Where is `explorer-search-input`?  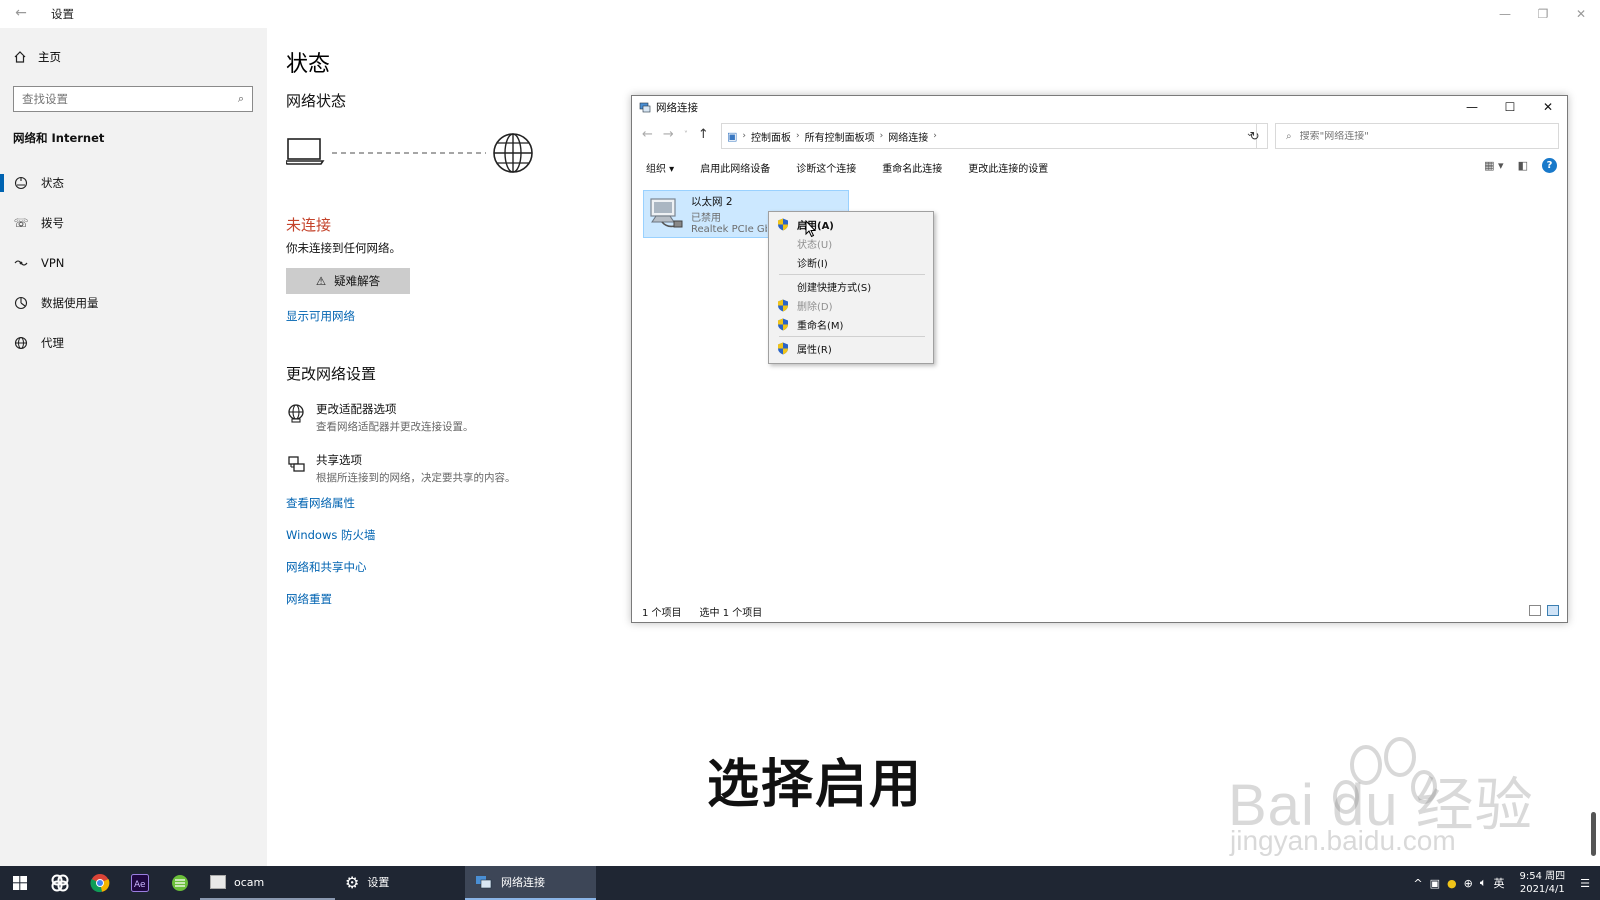
explorer-search-input is located at coordinates (1428, 136).